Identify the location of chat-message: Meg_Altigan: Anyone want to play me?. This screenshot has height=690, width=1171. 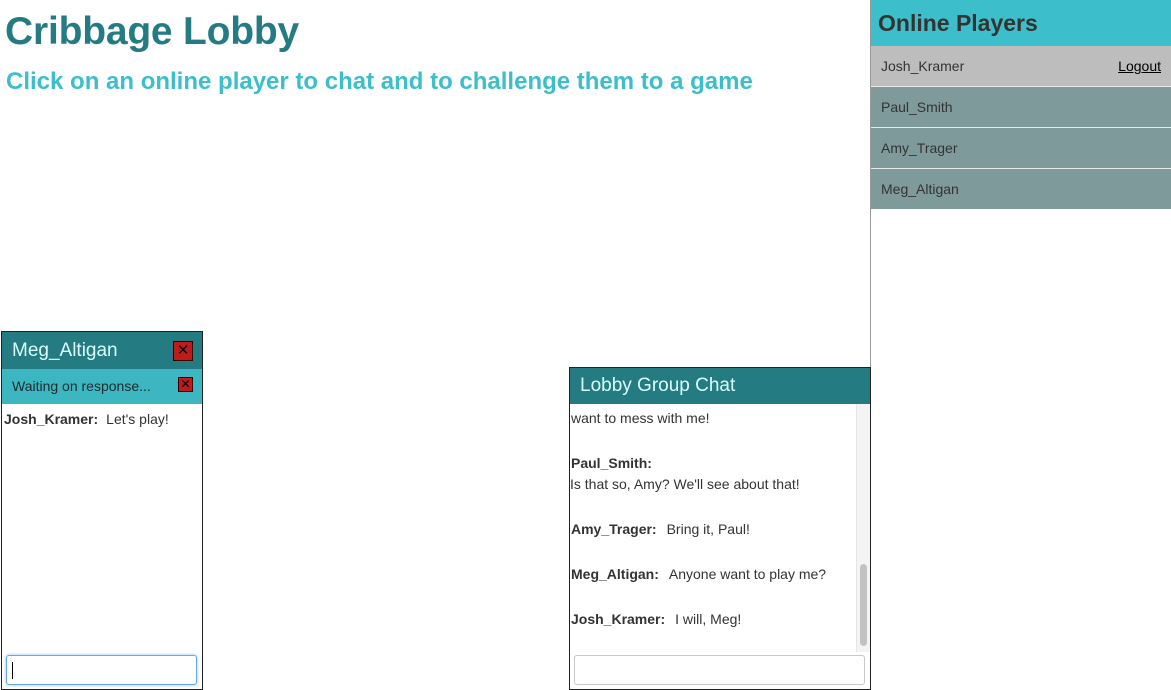
(698, 574).